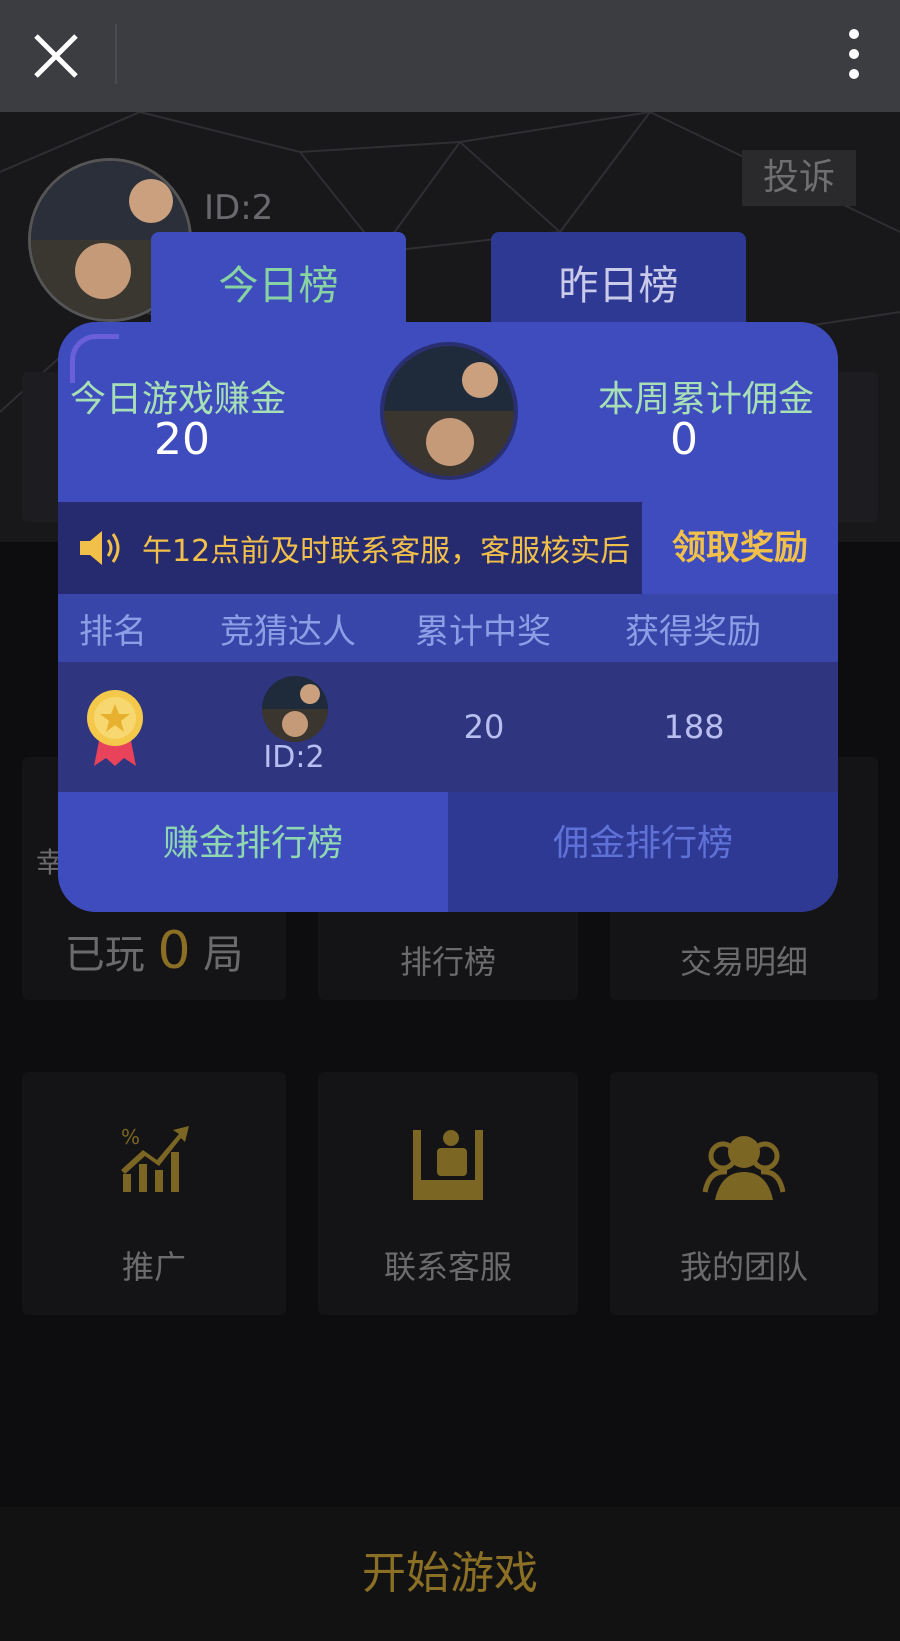 The width and height of the screenshot is (900, 1641). What do you see at coordinates (239, 208) in the screenshot?
I see `user-id-label: ID:2` at bounding box center [239, 208].